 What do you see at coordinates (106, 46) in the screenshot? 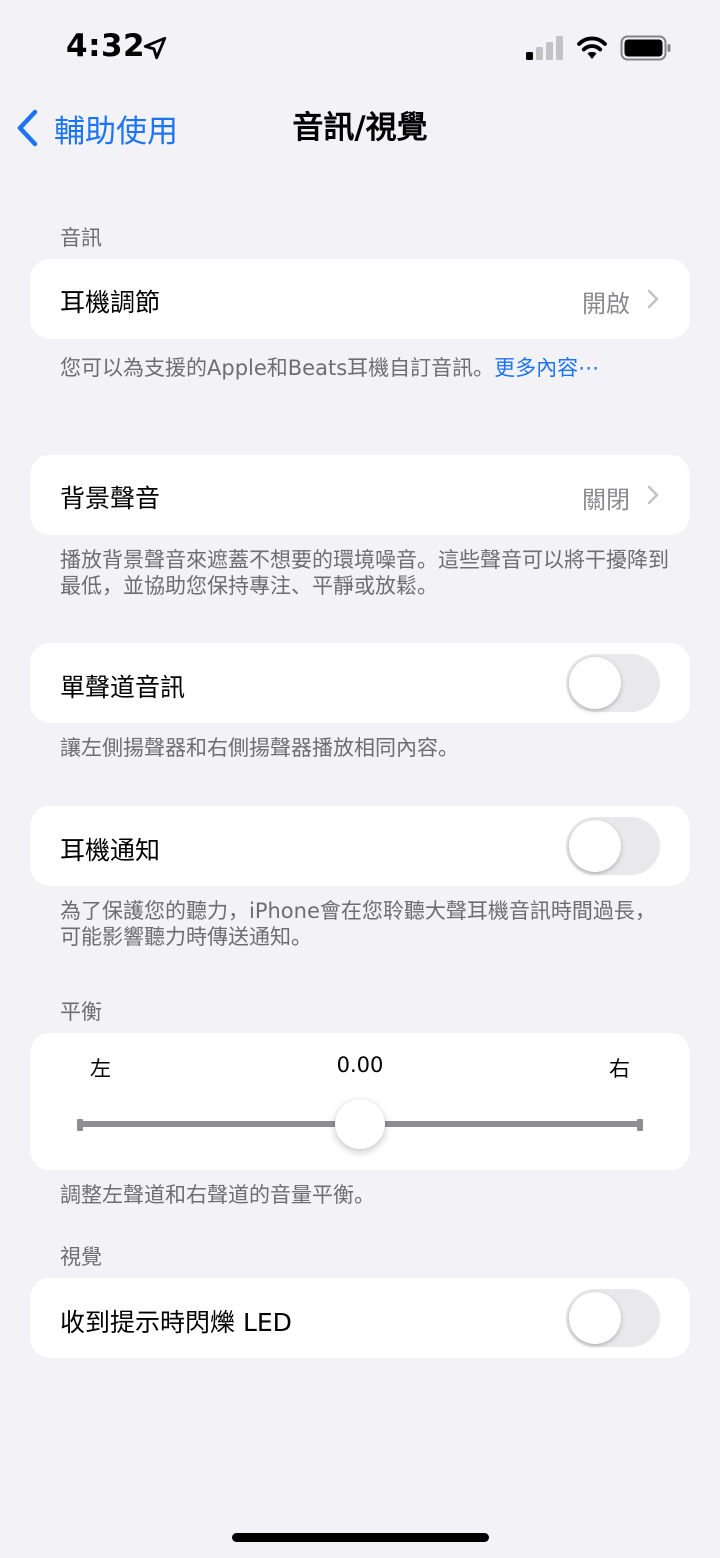
I see `status-time: 4:32` at bounding box center [106, 46].